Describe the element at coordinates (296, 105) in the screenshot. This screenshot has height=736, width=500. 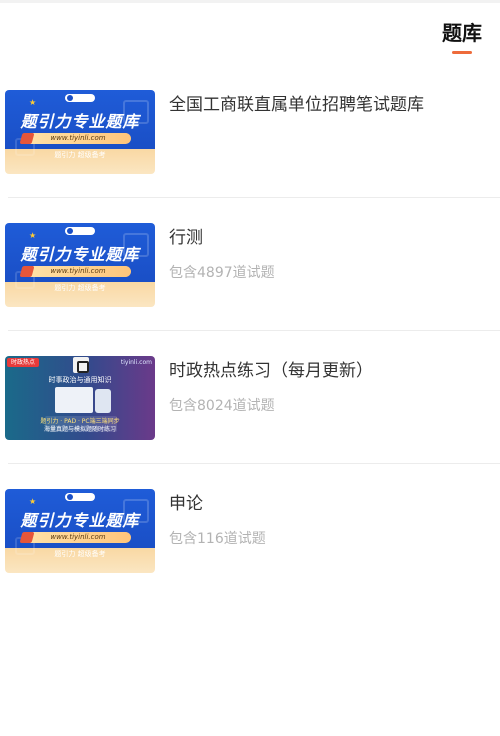
I see `item-title: 全国工商联直属单位招聘笔试题库` at that location.